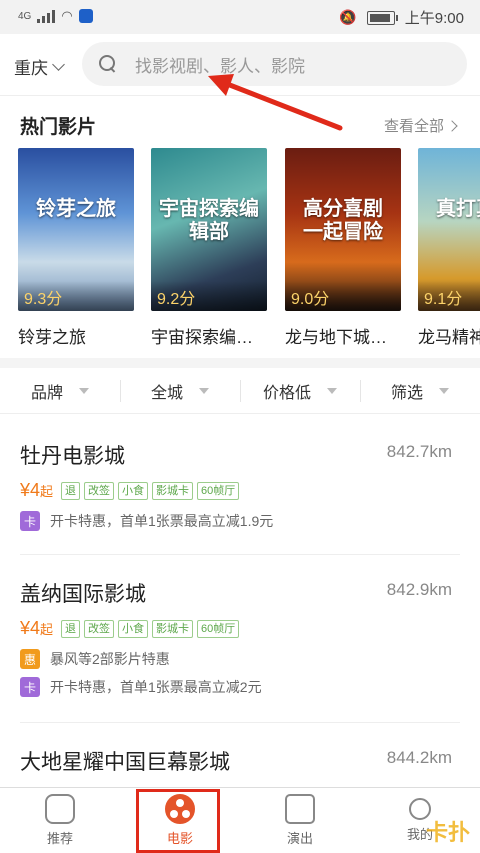 Image resolution: width=480 pixels, height=853 pixels. What do you see at coordinates (85, 16) in the screenshot?
I see `shield-icon` at bounding box center [85, 16].